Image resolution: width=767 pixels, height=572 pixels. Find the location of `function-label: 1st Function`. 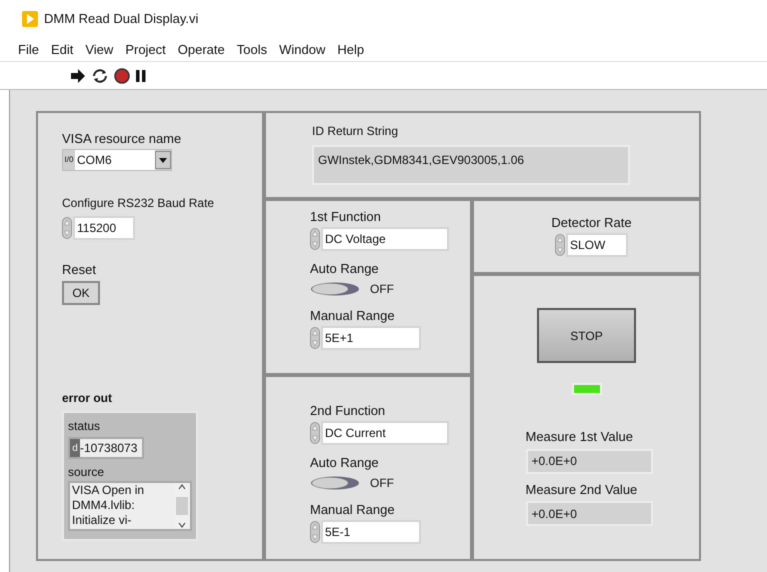

function-label: 1st Function is located at coordinates (346, 217).